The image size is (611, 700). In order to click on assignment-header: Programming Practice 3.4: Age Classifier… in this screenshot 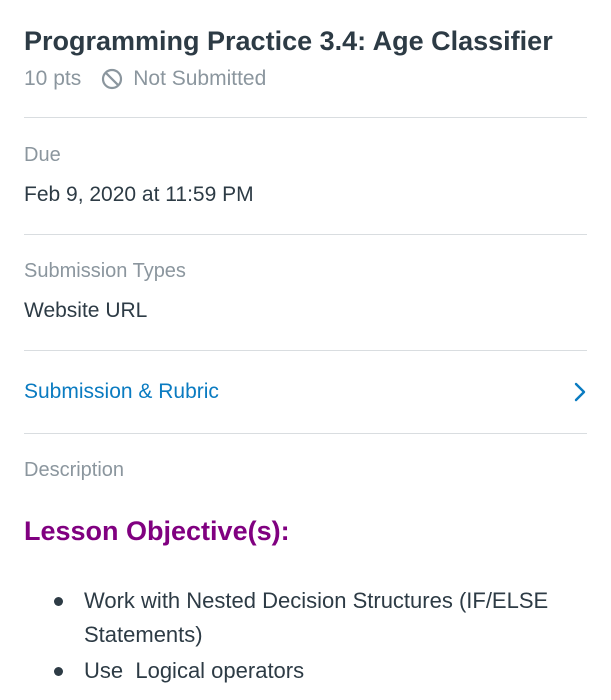, I will do `click(307, 60)`.